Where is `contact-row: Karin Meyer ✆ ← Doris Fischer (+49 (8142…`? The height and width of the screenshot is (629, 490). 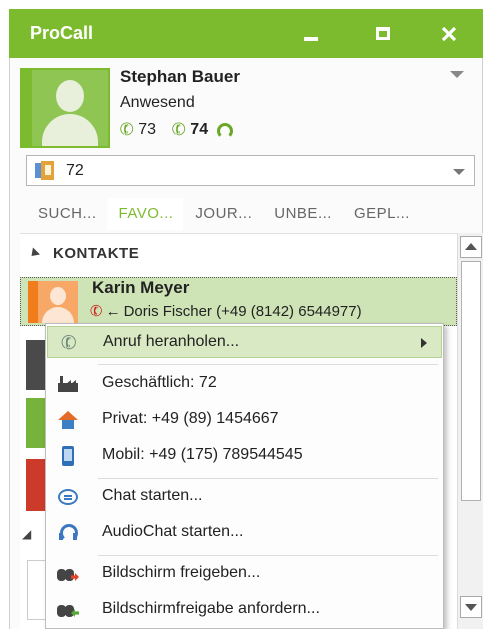
contact-row: Karin Meyer ✆ ← Doris Fischer (+49 (8142… is located at coordinates (238, 301).